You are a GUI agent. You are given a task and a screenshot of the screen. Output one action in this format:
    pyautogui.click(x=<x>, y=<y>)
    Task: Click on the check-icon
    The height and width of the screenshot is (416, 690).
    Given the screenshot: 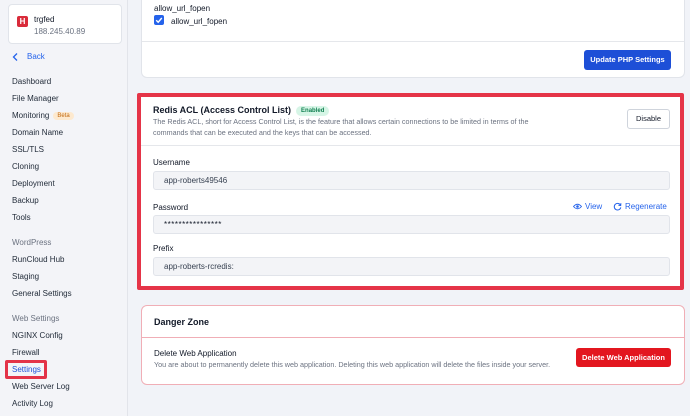 What is the action you would take?
    pyautogui.click(x=159, y=20)
    